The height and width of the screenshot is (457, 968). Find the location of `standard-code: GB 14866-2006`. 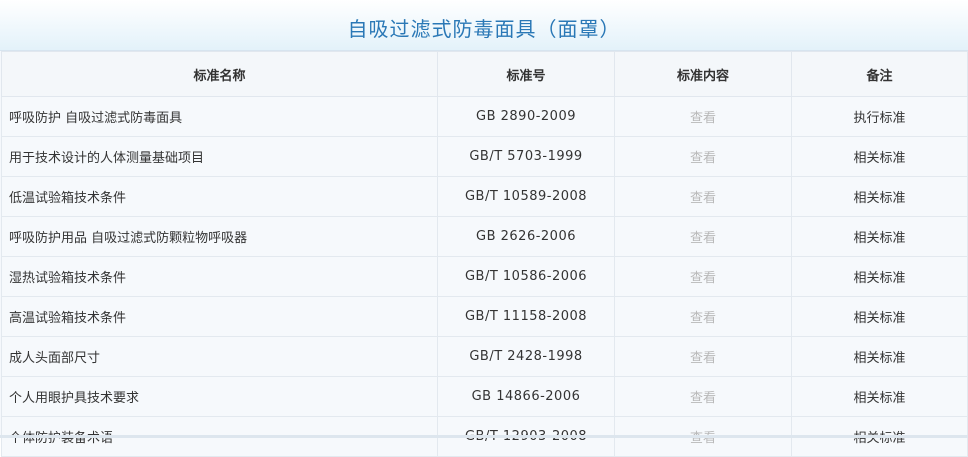

standard-code: GB 14866-2006 is located at coordinates (526, 396).